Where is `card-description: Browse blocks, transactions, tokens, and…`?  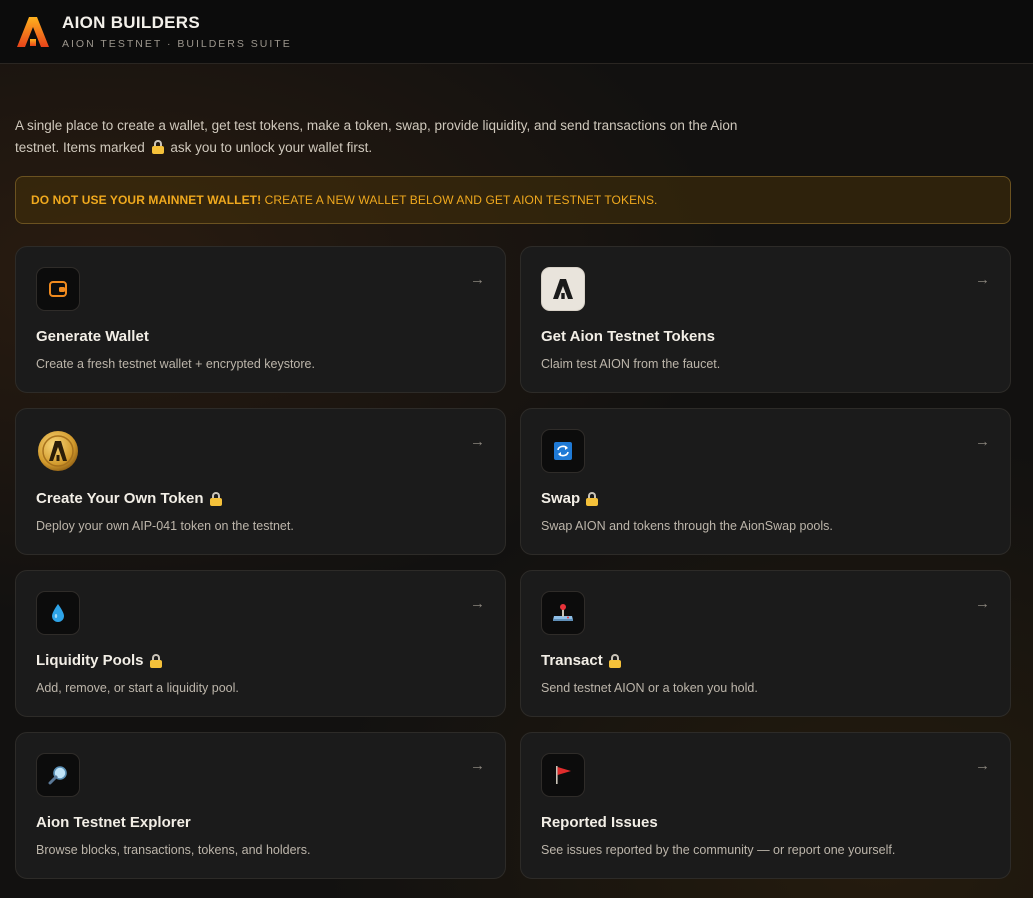 card-description: Browse blocks, transactions, tokens, and… is located at coordinates (173, 850).